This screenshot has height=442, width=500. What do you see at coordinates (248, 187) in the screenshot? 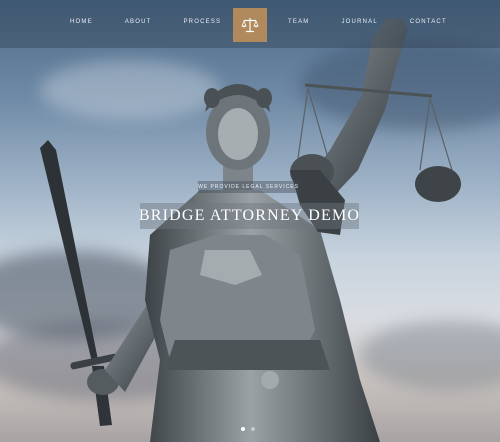
I see `hero-tagline: WE PROVIDE LEGAL SERVICES` at bounding box center [248, 187].